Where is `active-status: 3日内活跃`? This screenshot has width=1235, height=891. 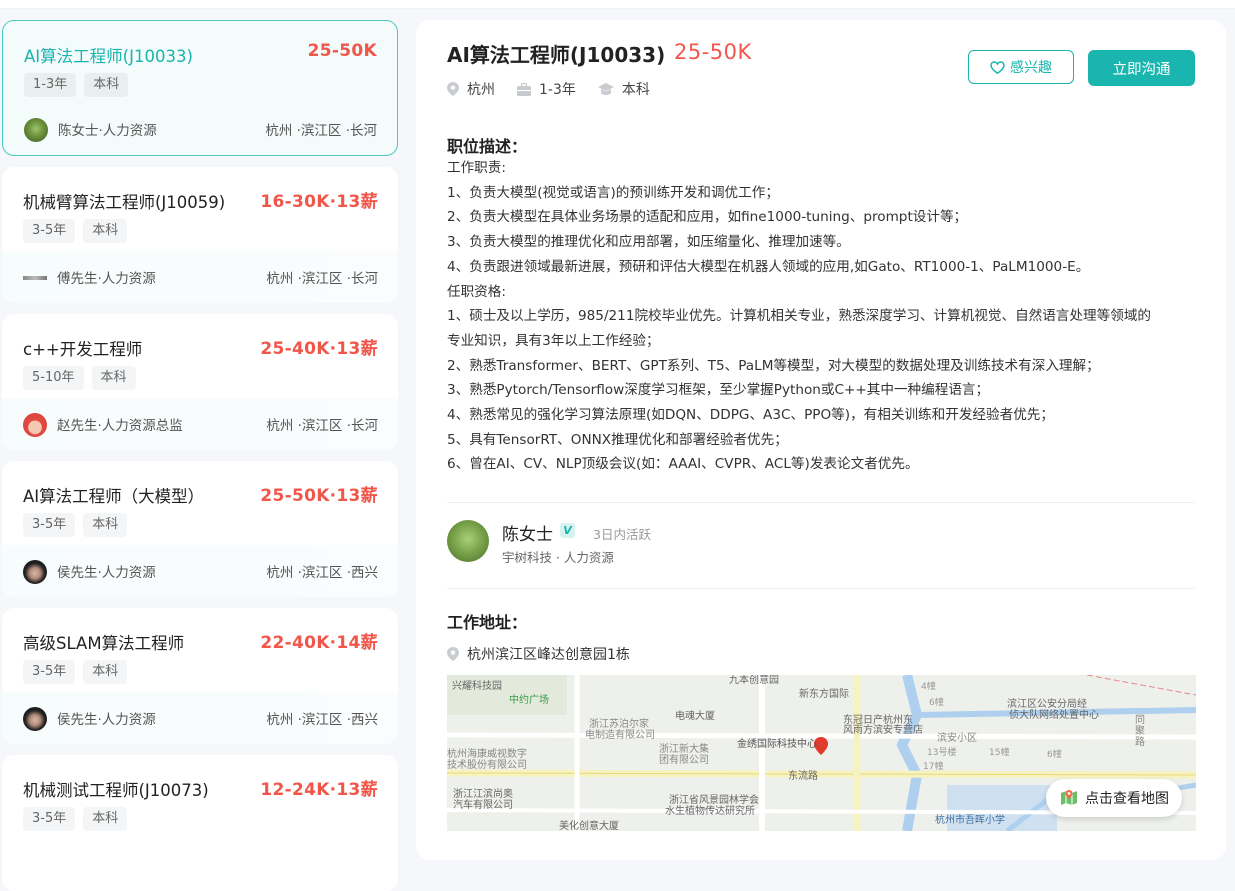 active-status: 3日内活跃 is located at coordinates (622, 534).